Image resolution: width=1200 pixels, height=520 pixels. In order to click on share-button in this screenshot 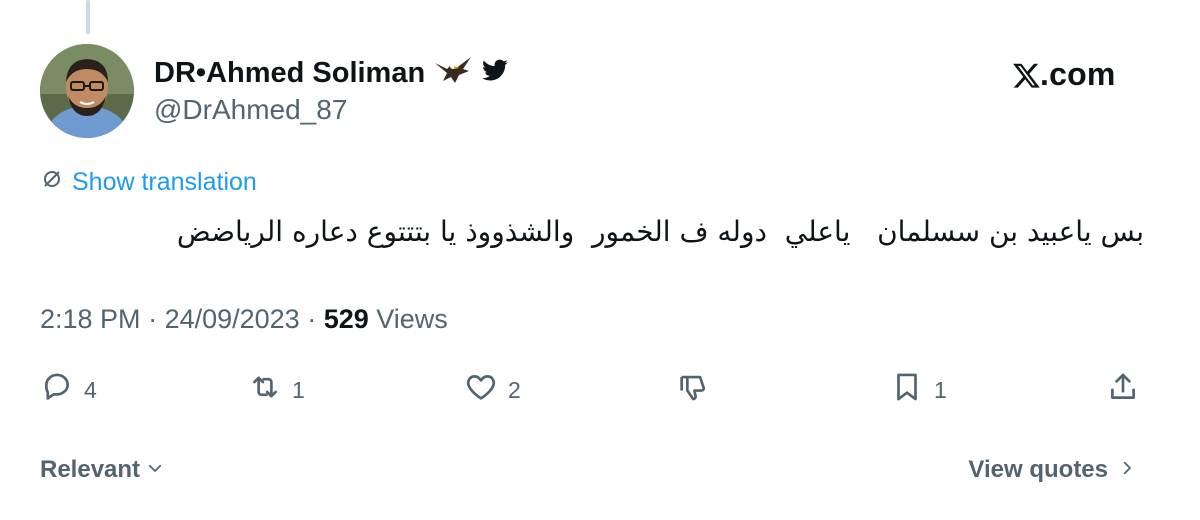, I will do `click(1123, 390)`.